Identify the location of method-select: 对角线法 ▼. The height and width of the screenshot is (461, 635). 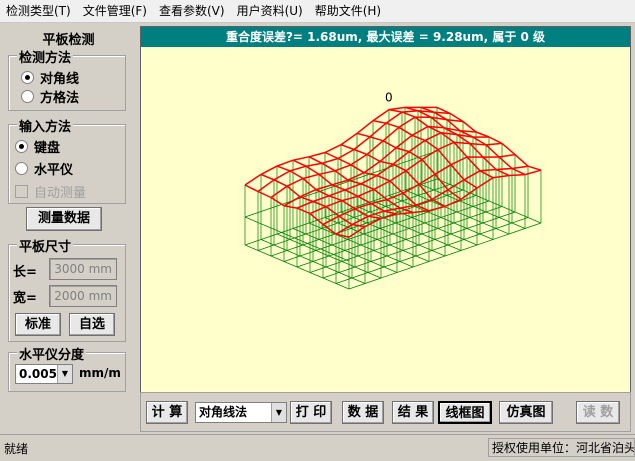
(241, 412).